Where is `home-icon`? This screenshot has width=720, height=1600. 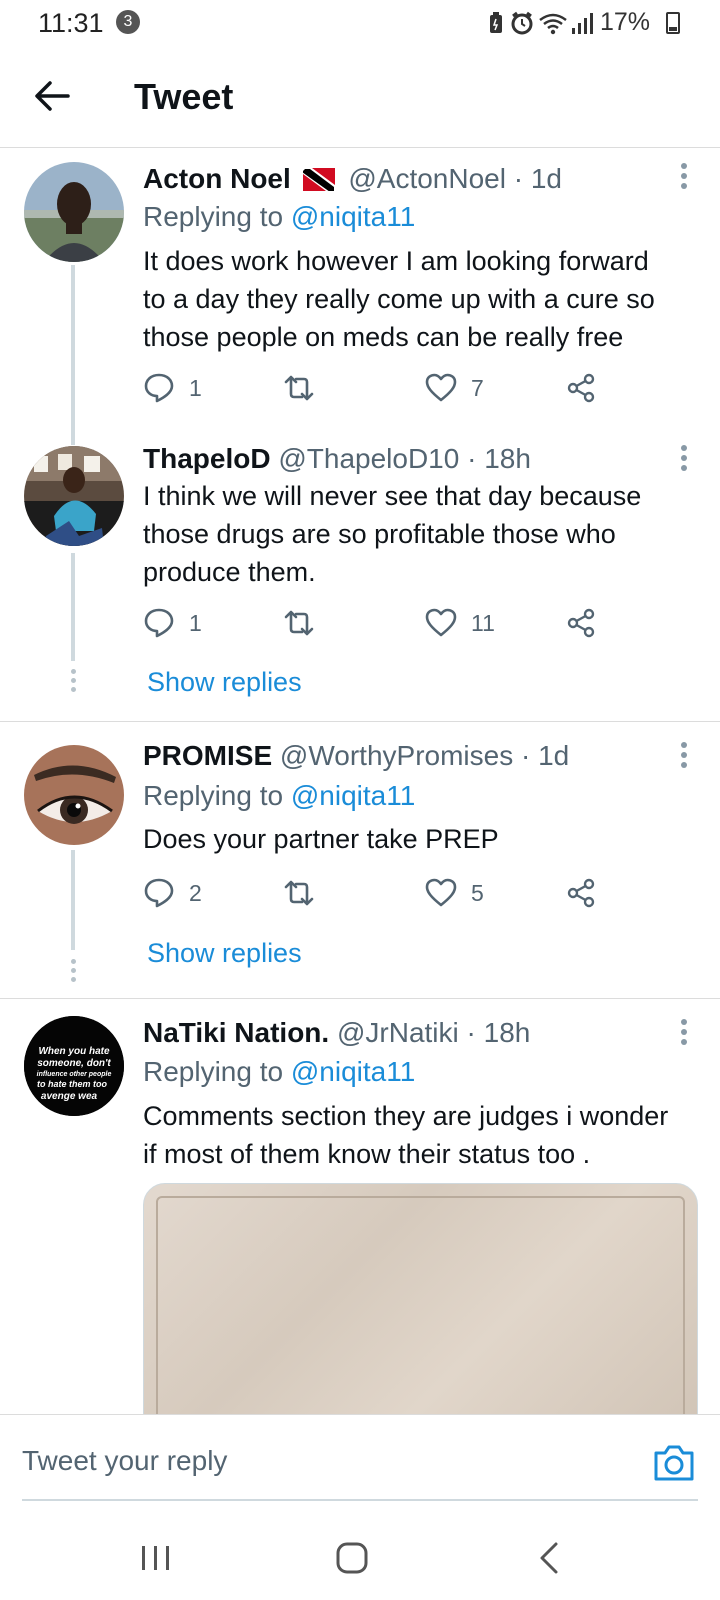
home-icon is located at coordinates (352, 1558).